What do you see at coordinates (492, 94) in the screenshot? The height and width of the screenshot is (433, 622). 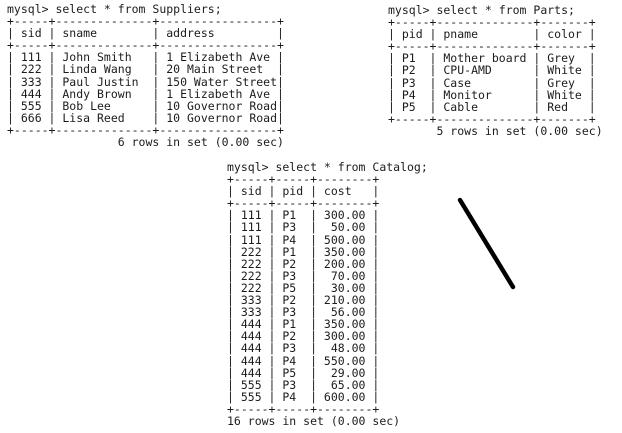 I see `table-row: | P4 | Monitor | White |` at bounding box center [492, 94].